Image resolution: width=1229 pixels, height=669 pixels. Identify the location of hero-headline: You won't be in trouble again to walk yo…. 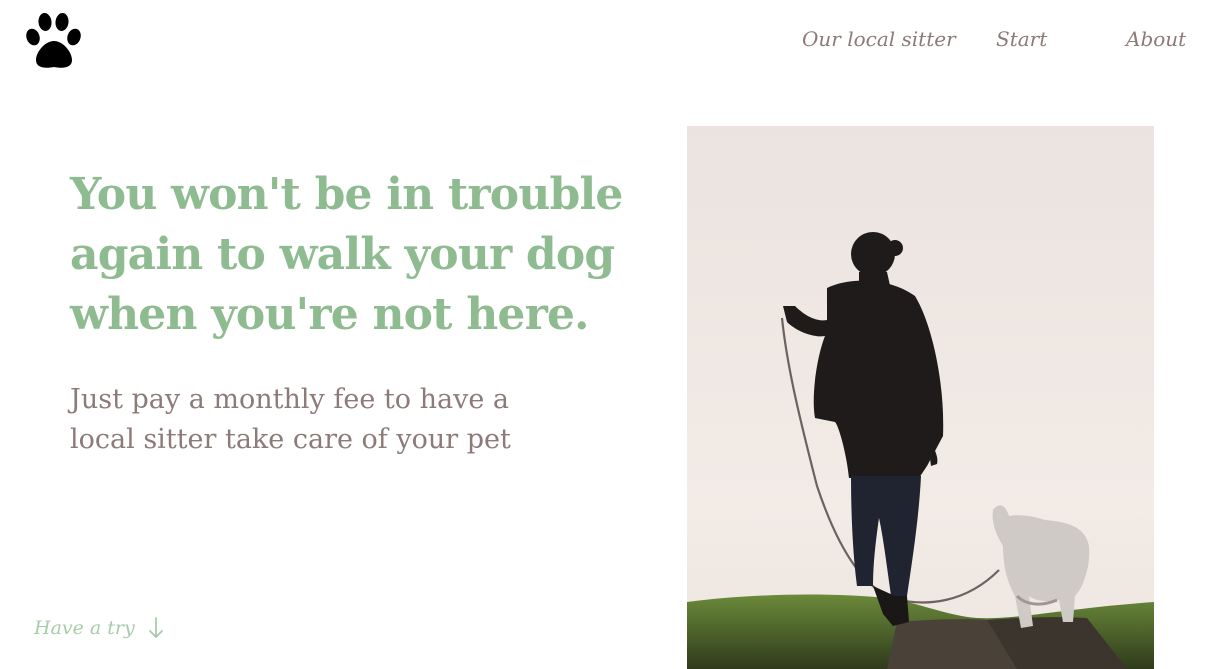
(346, 254).